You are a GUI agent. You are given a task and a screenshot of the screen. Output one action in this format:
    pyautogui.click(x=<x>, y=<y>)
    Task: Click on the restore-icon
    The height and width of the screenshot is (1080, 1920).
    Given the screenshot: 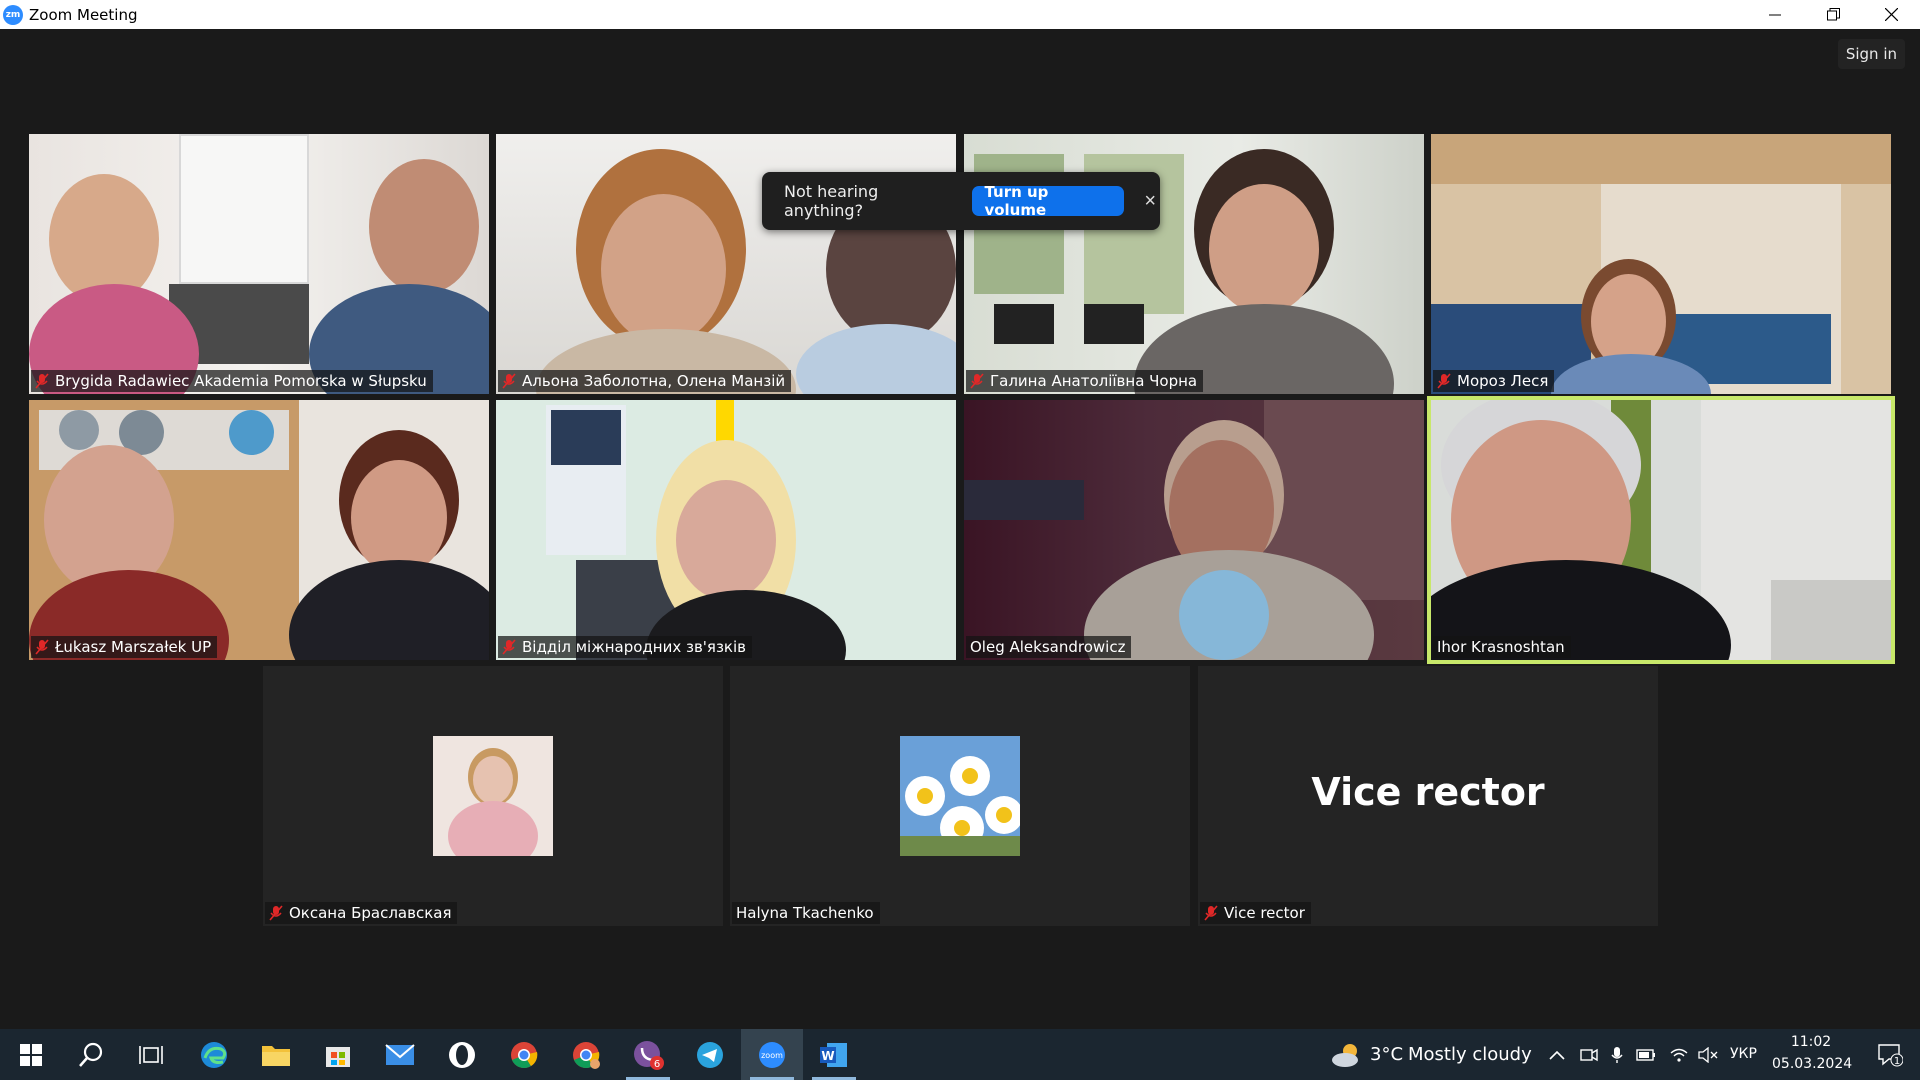 What is the action you would take?
    pyautogui.click(x=1833, y=14)
    